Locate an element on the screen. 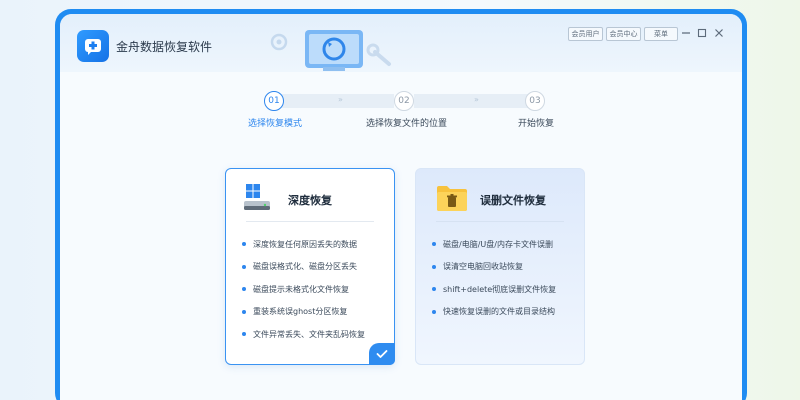 The image size is (800, 400). step-2-number: 02 is located at coordinates (404, 101).